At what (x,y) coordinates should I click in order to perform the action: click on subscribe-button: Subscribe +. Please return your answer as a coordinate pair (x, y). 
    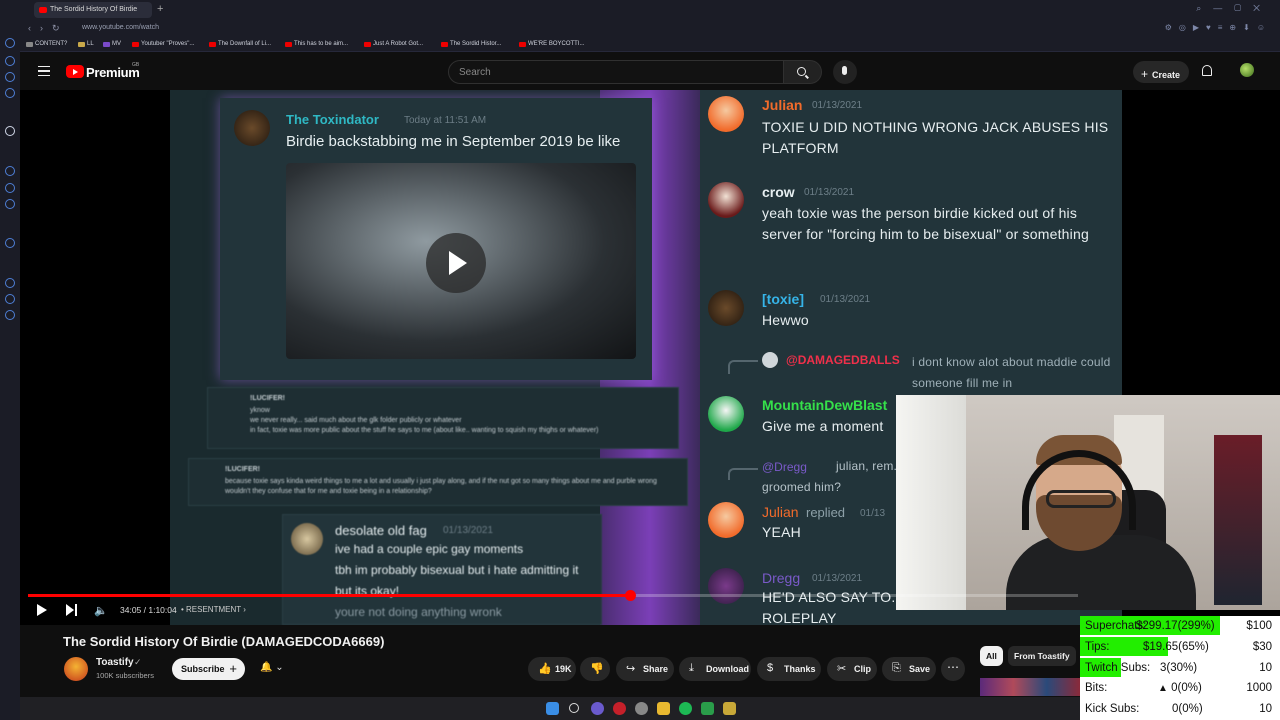
    Looking at the image, I should click on (208, 669).